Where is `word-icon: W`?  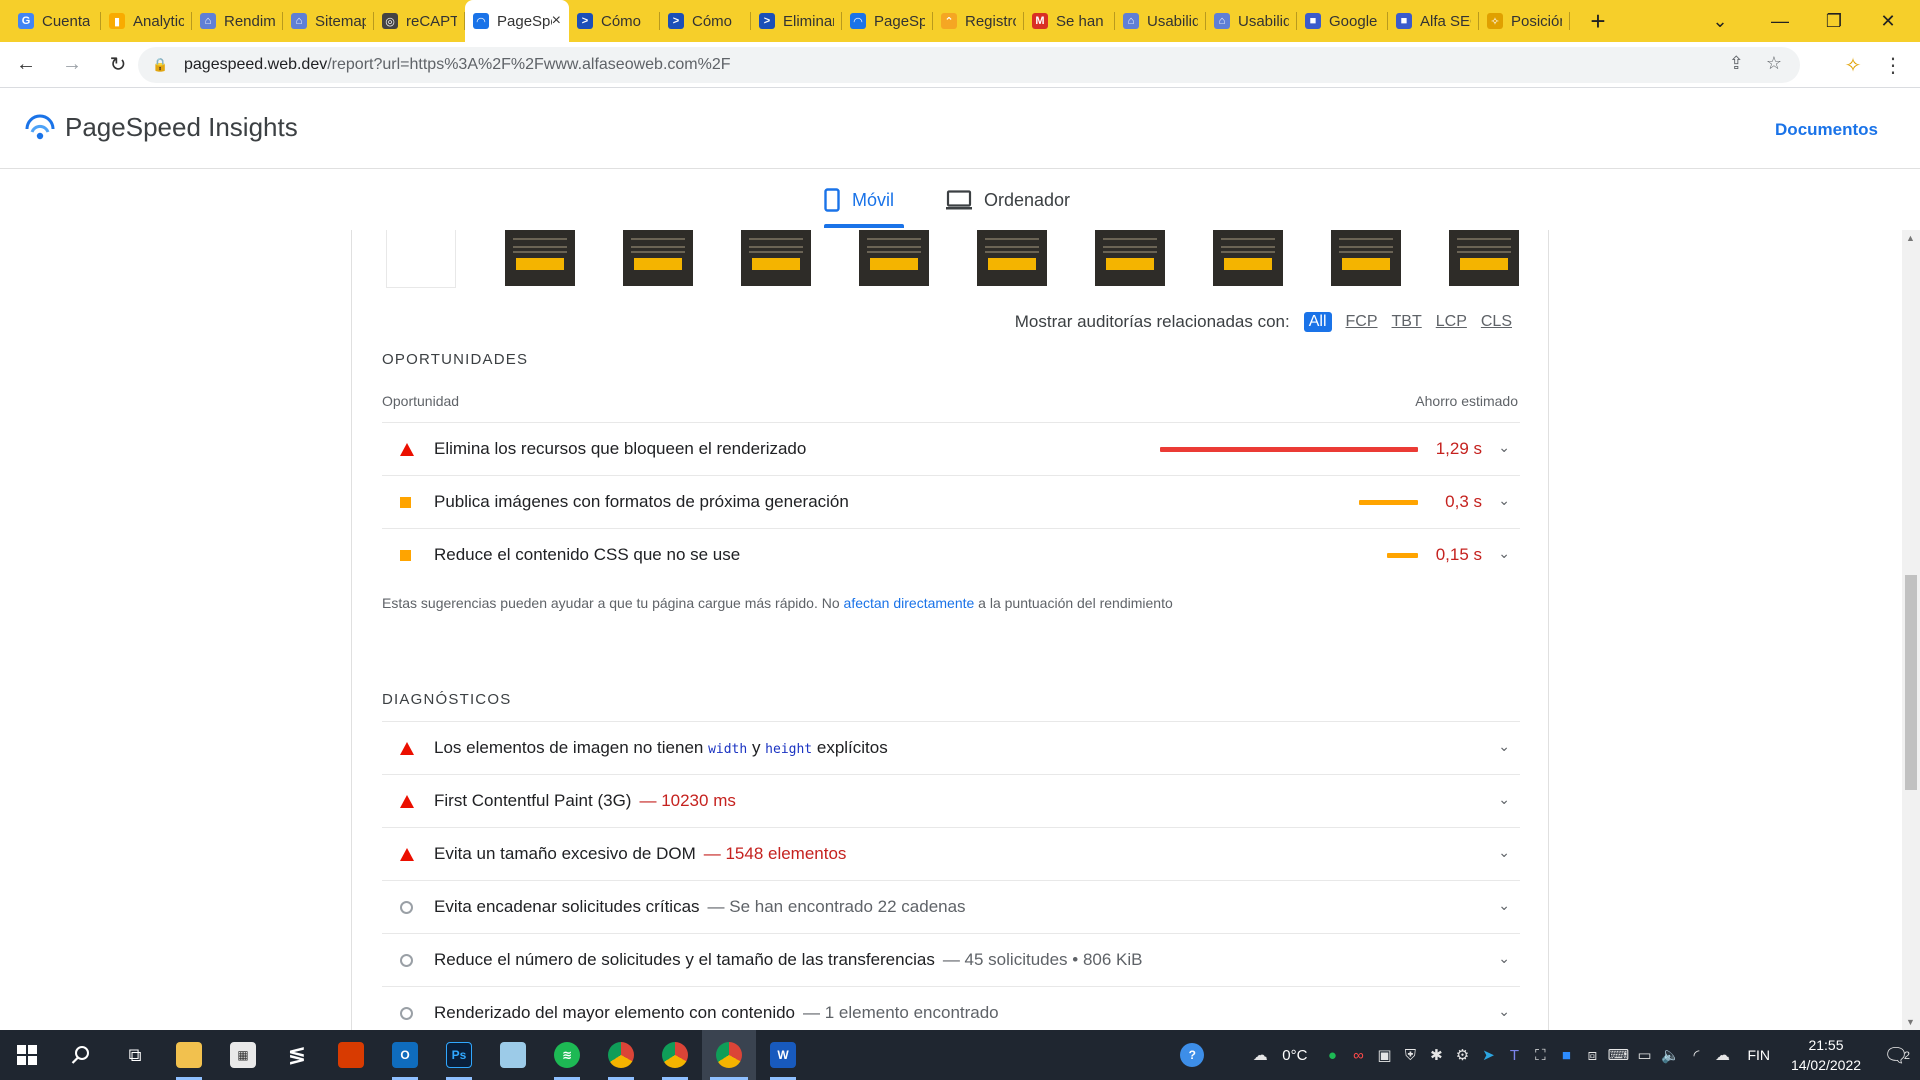
word-icon: W is located at coordinates (783, 1055).